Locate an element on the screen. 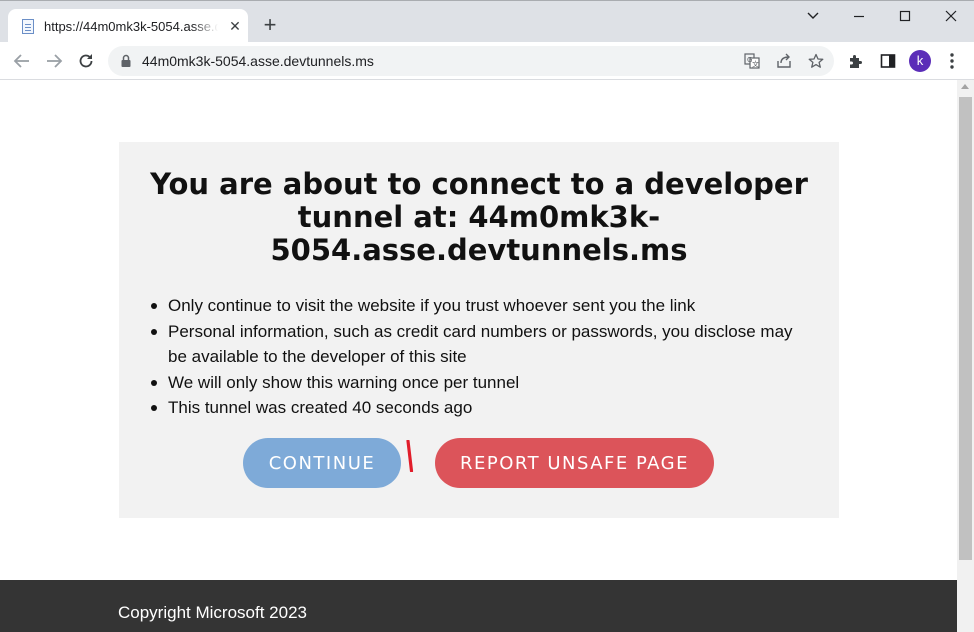  new-tab-button: + is located at coordinates (270, 25).